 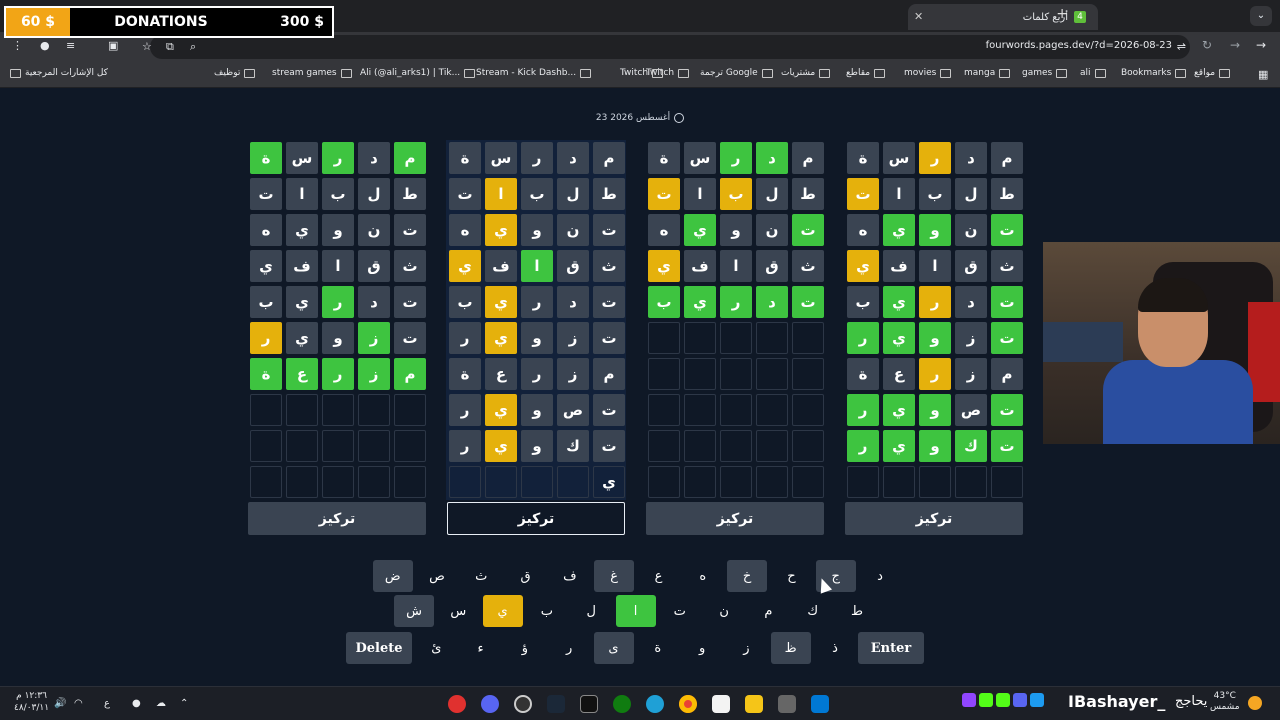 I want to click on keyboard-key: ع, so click(x=659, y=576).